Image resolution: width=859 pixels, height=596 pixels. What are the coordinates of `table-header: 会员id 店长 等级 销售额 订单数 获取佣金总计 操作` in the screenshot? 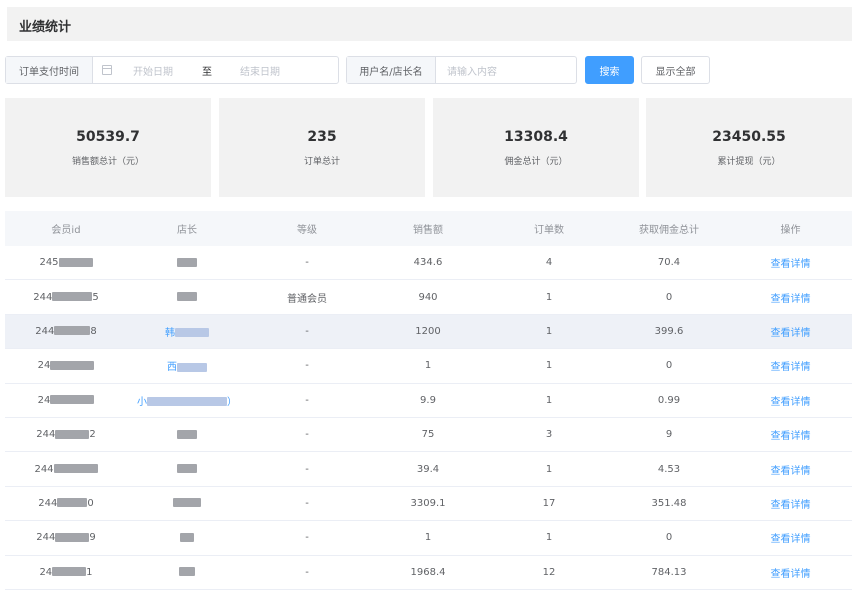 It's located at (428, 228).